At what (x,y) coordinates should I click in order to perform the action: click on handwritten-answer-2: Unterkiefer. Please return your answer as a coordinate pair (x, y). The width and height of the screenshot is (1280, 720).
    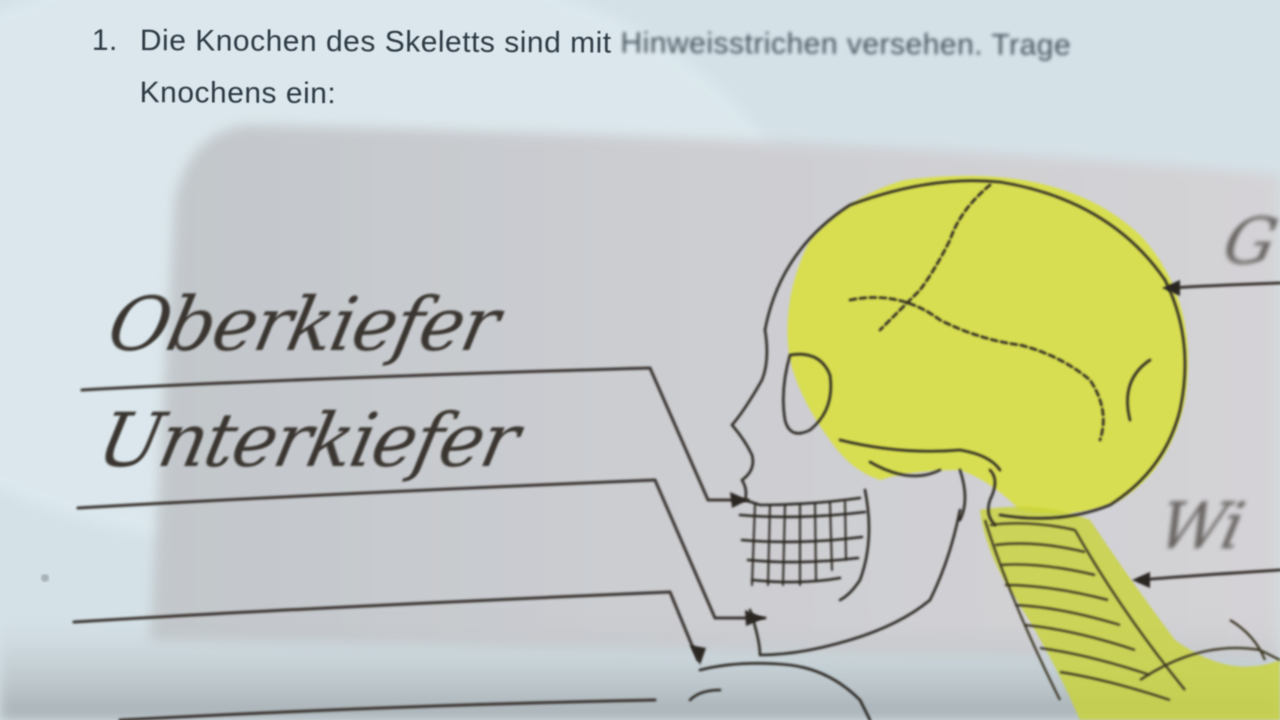
    Looking at the image, I should click on (307, 441).